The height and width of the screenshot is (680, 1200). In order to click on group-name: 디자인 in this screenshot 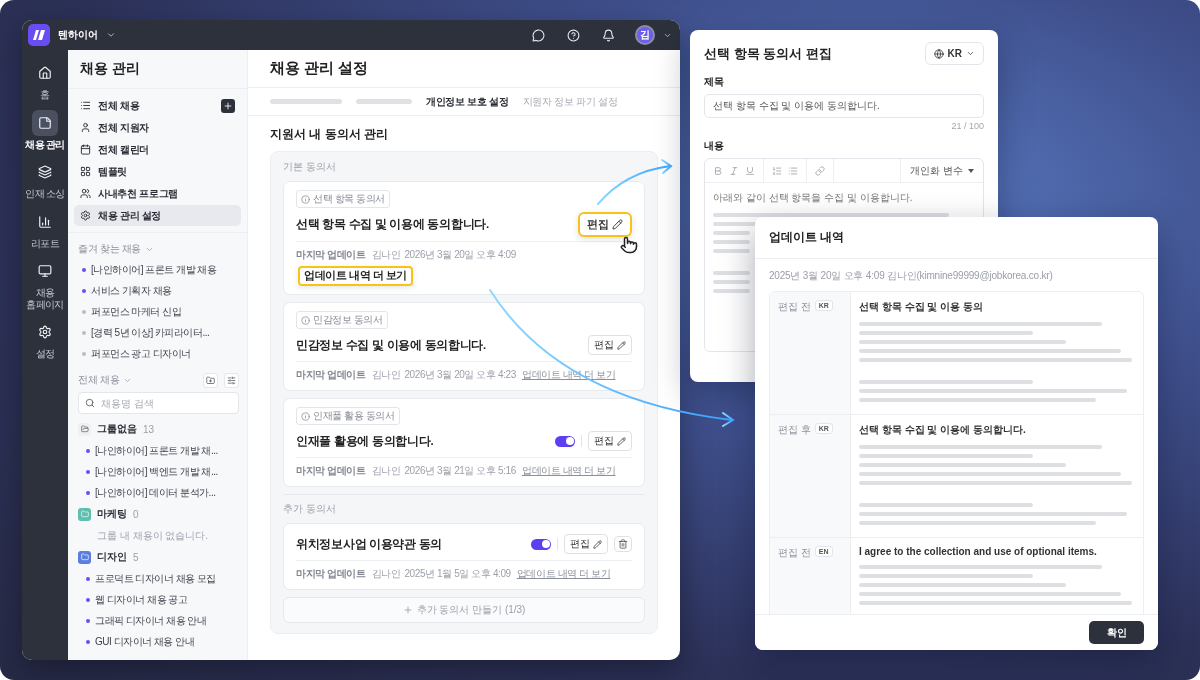, I will do `click(112, 557)`.